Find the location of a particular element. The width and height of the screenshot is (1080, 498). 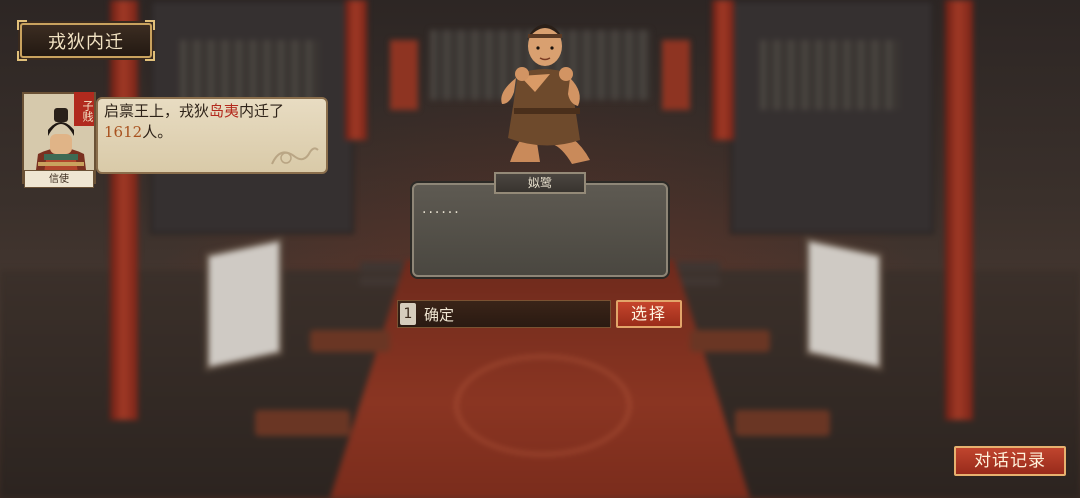

event-title-plaque: 戎狄内迁 is located at coordinates (86, 40).